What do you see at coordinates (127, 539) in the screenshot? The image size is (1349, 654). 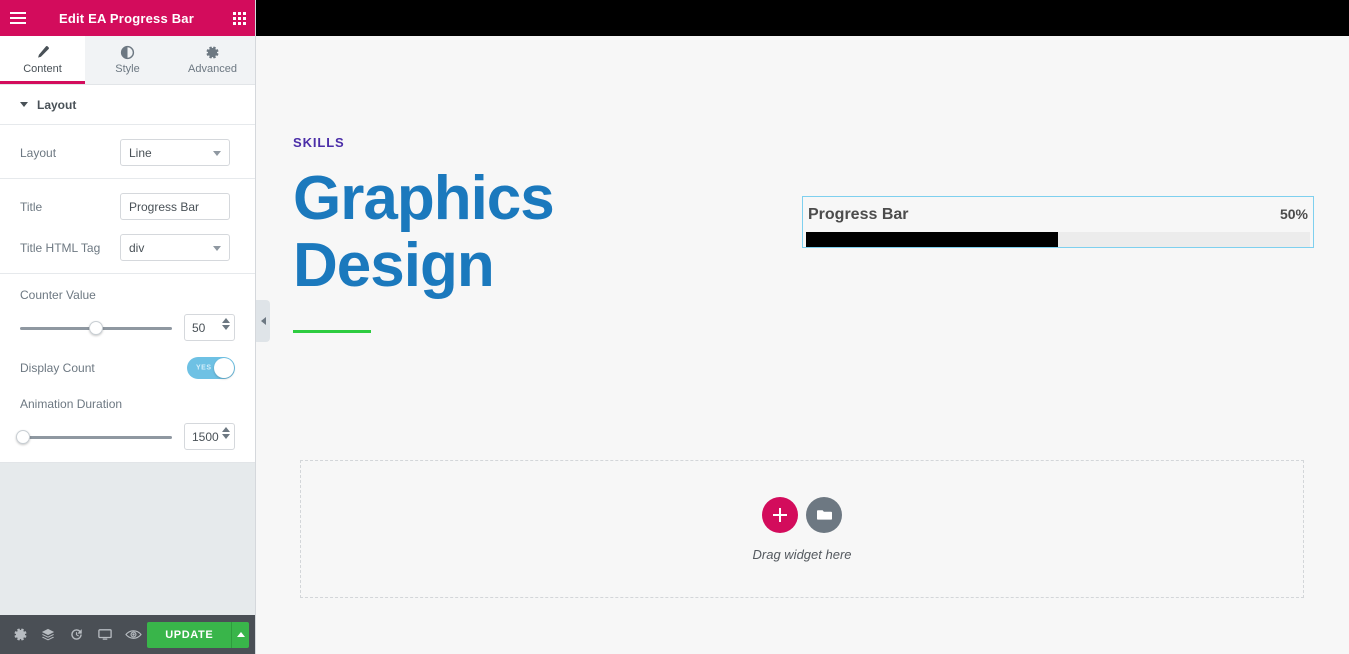 I see `panel-empty-space` at bounding box center [127, 539].